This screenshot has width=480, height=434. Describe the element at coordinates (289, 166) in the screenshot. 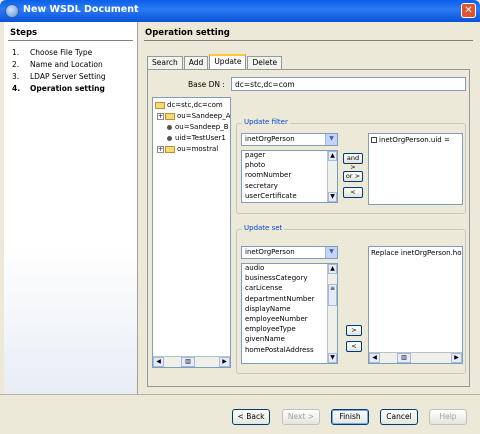

I see `list-item: photo` at that location.